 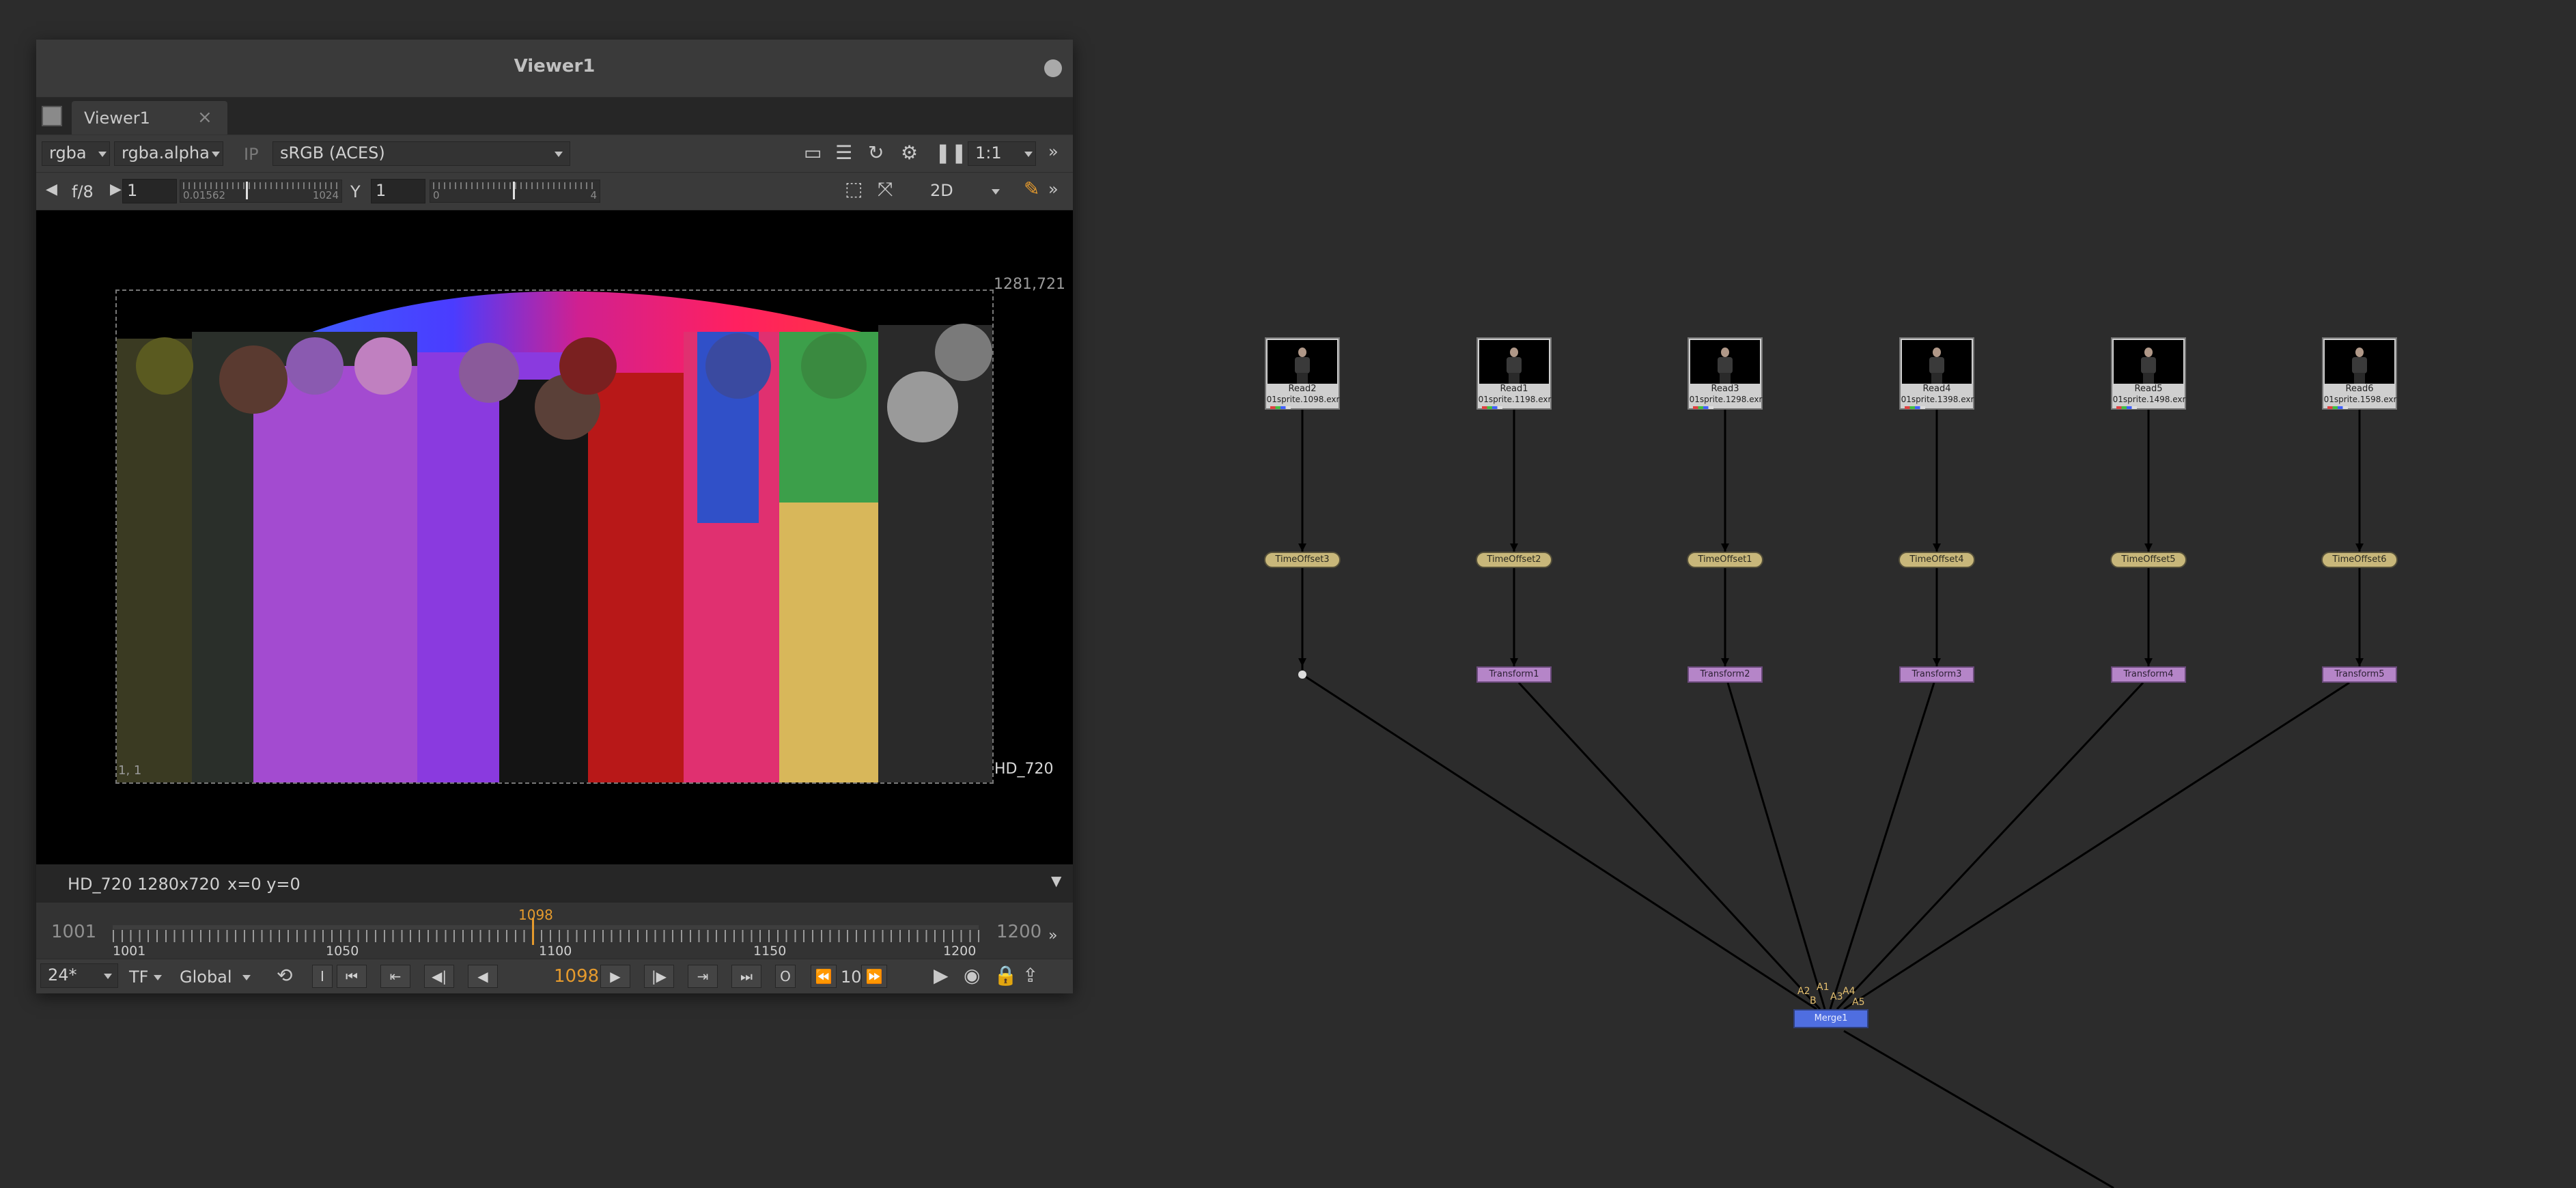 I want to click on out-point-button: O, so click(x=785, y=977).